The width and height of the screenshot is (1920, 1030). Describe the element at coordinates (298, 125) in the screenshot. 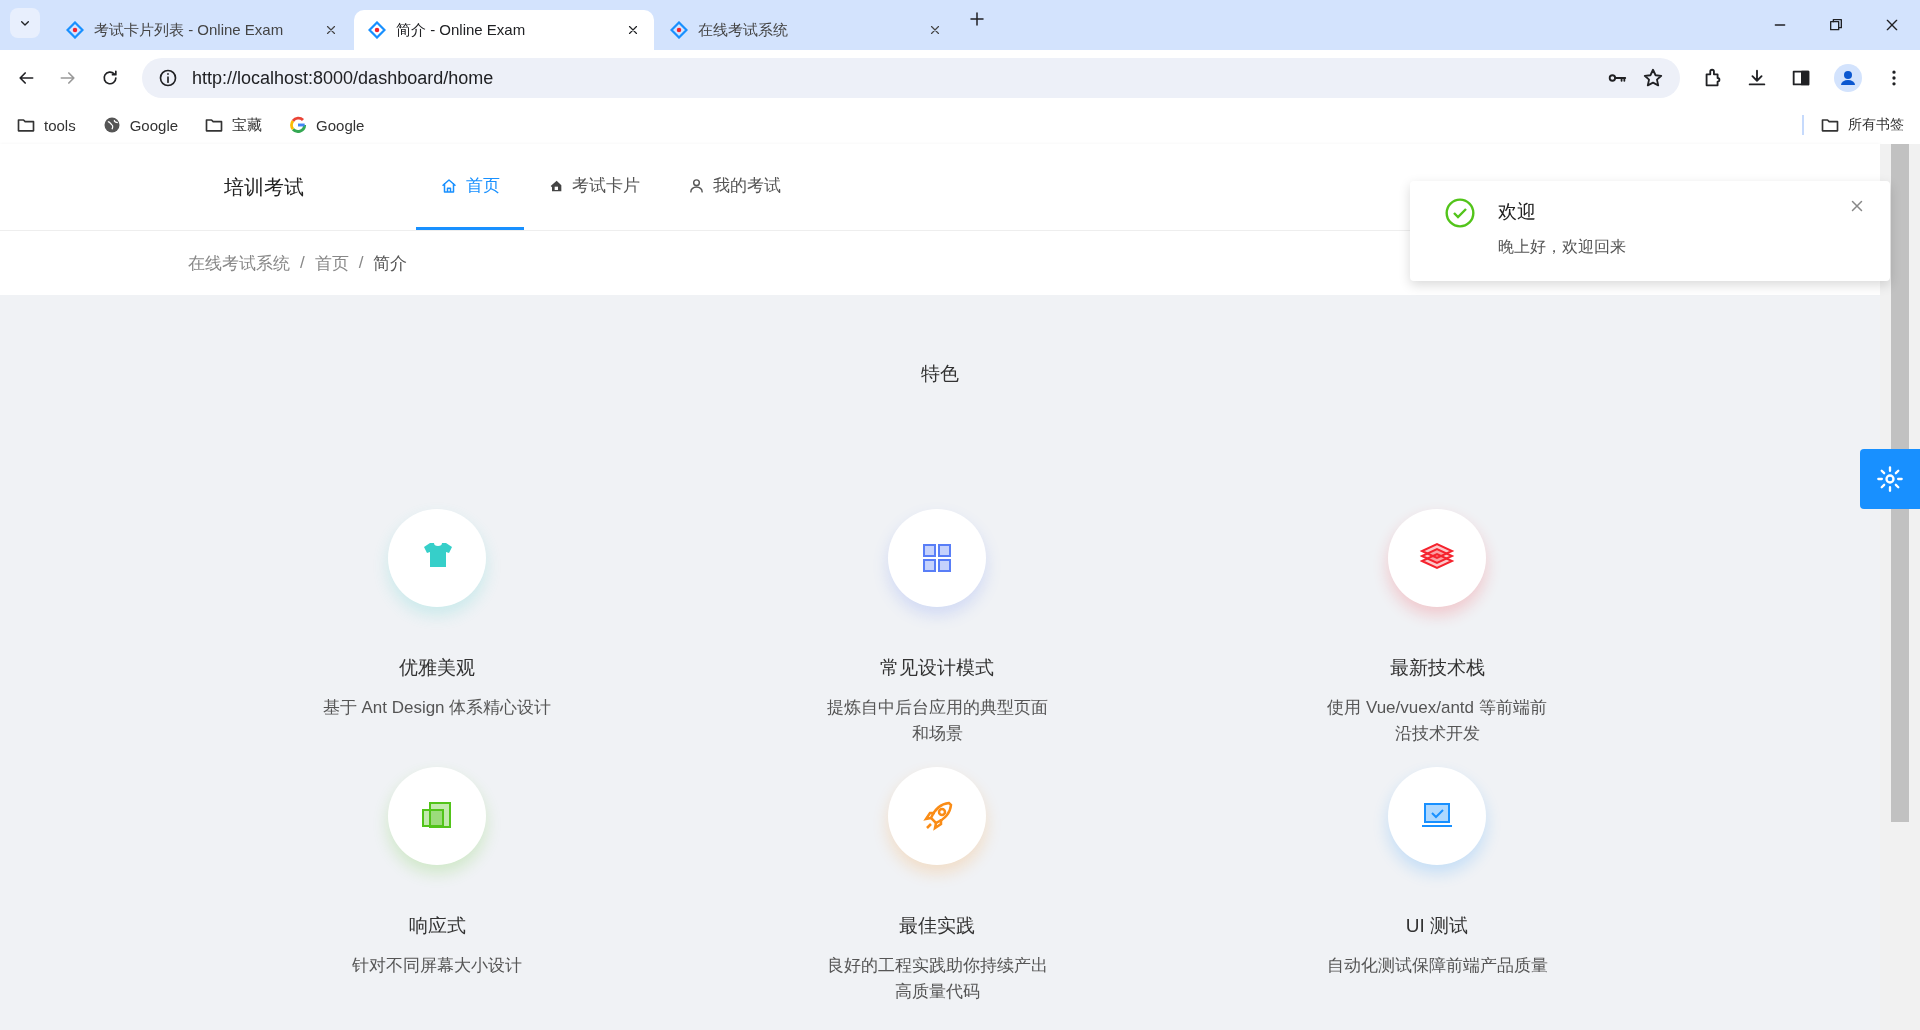

I see `google-icon` at that location.